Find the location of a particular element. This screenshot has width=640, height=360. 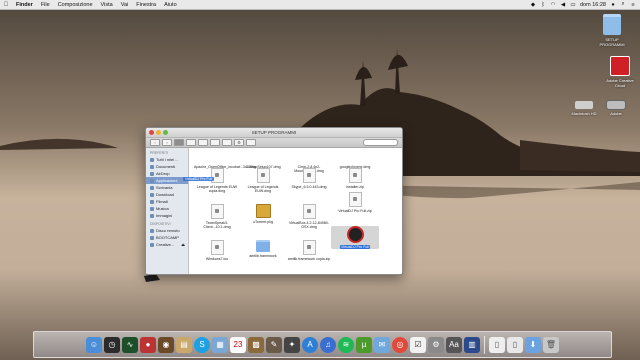

disk-image-icon is located at coordinates (263, 175).